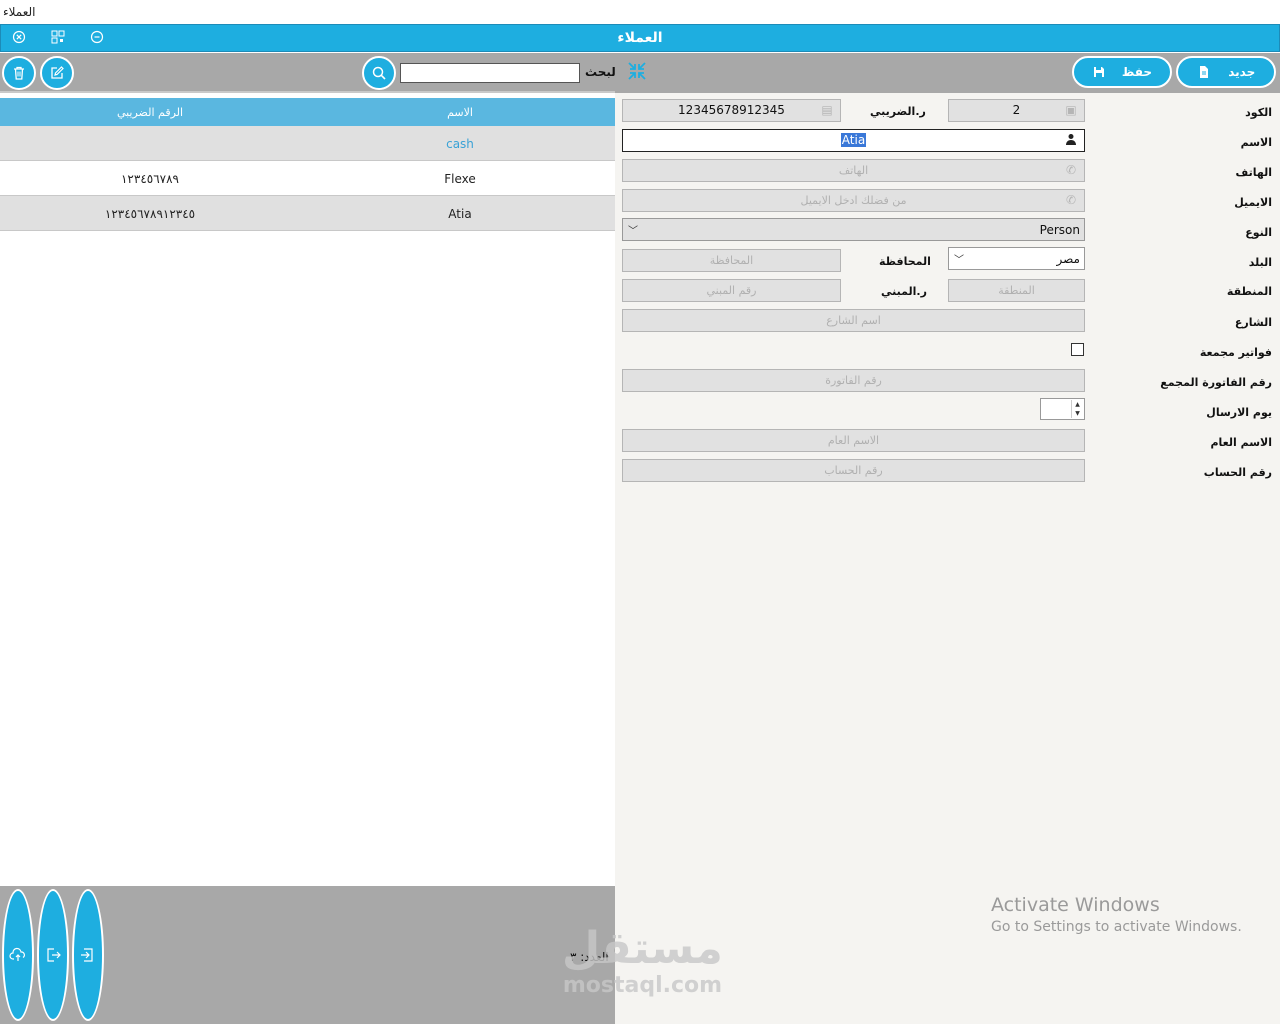 Image resolution: width=1280 pixels, height=1024 pixels. What do you see at coordinates (307, 112) in the screenshot?
I see `table-header: الرقم الضريبي الاسم` at bounding box center [307, 112].